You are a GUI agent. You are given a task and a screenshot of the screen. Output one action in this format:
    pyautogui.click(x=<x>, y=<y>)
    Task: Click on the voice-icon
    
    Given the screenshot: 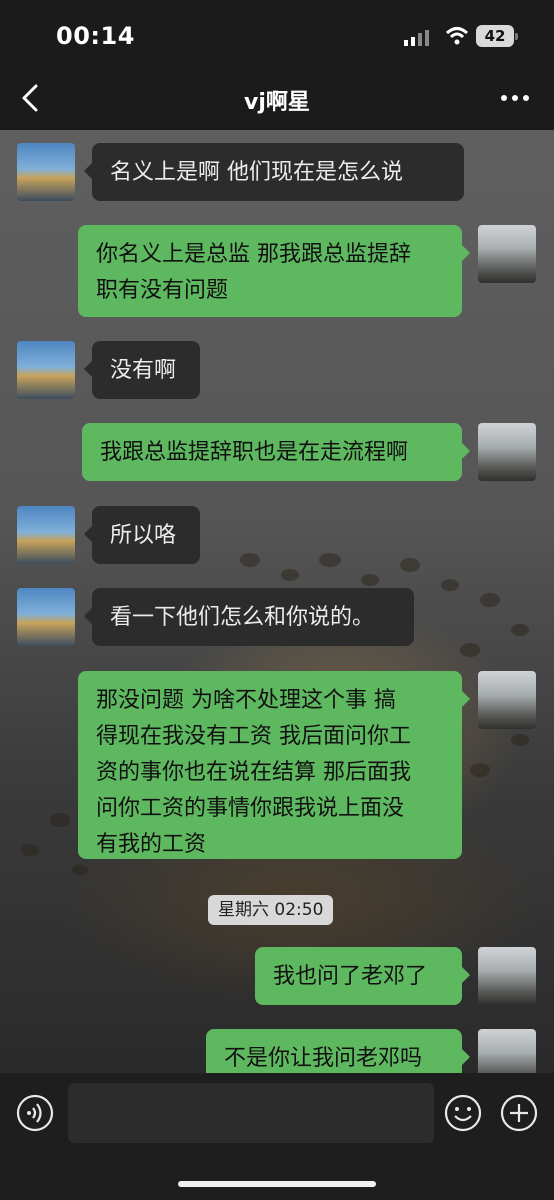 What is the action you would take?
    pyautogui.click(x=35, y=1113)
    